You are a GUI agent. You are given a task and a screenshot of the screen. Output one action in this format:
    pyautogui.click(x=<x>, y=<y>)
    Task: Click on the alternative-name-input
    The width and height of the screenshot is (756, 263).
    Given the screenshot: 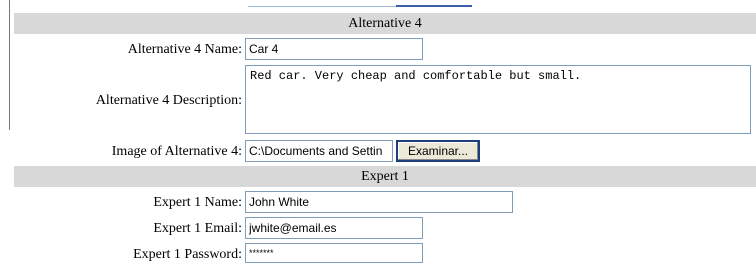 What is the action you would take?
    pyautogui.click(x=334, y=49)
    